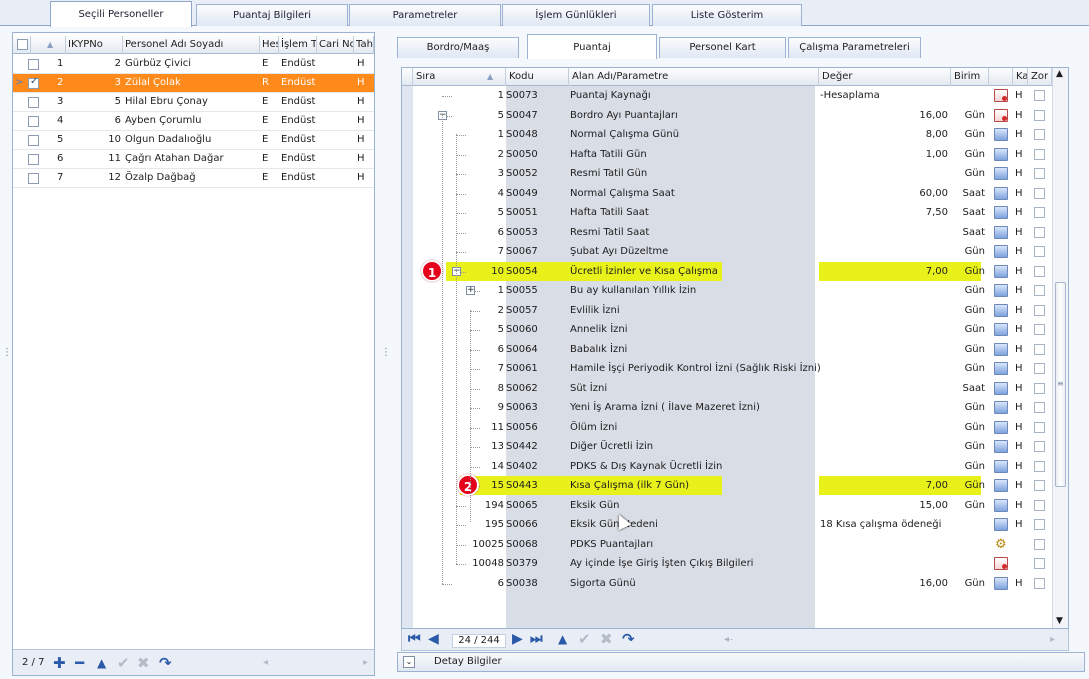 This screenshot has width=1089, height=679. I want to click on table-row: 2 S0050 Hafta Tatili Gün 1,00 Gün H, so click(727, 155).